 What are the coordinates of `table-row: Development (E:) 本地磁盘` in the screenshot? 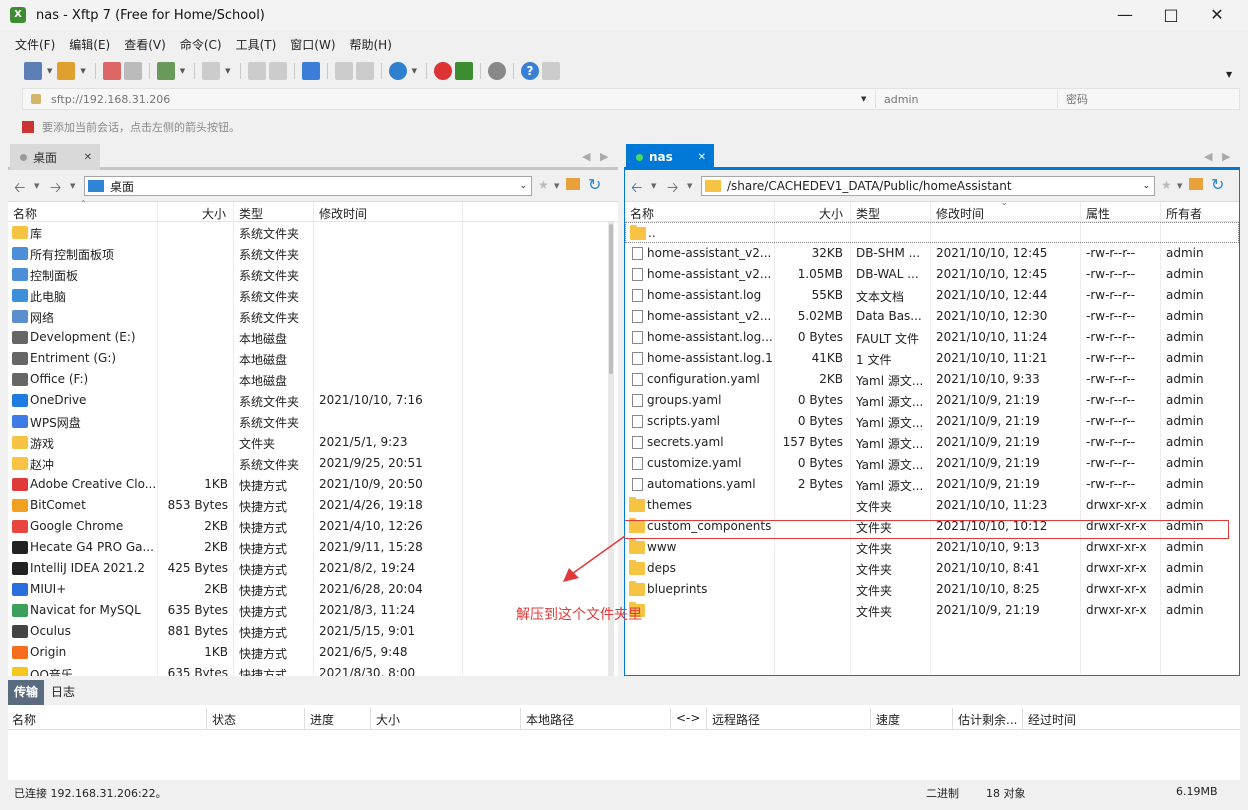 It's located at (313, 337).